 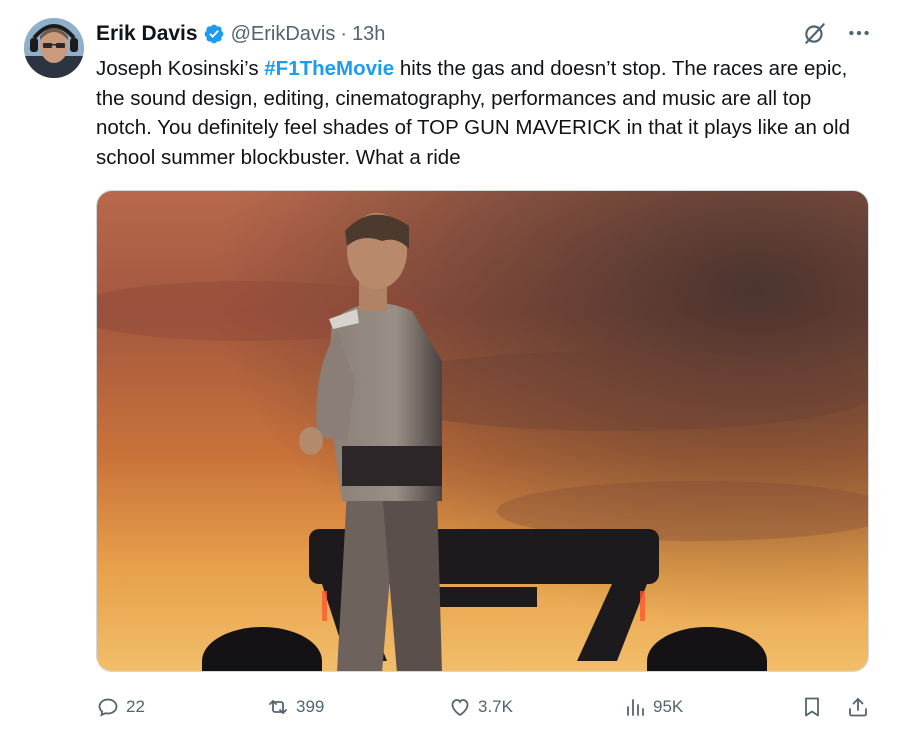 I want to click on bookmark-icon, so click(x=812, y=707).